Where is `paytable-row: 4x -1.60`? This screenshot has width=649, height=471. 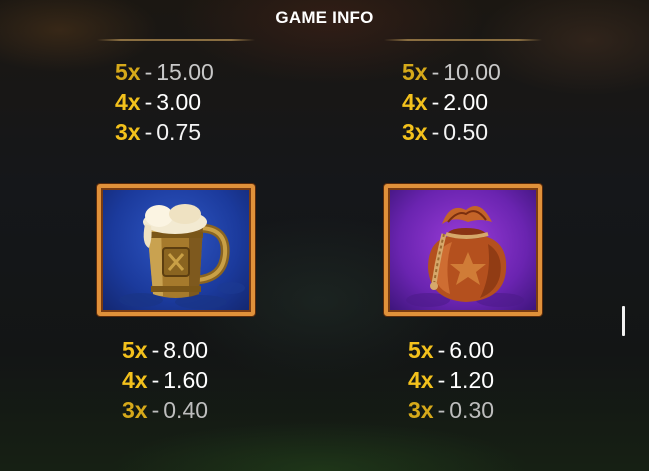
paytable-row: 4x -1.60 is located at coordinates (197, 380).